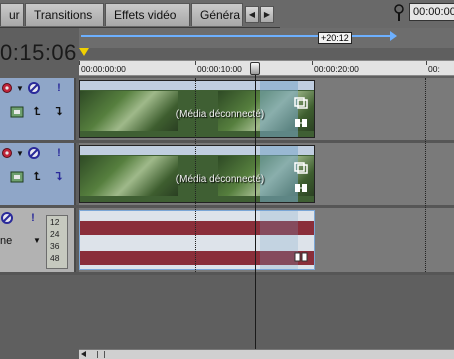 The image size is (454, 359). What do you see at coordinates (266, 68) in the screenshot?
I see `time-ruler: 00:00:00:00 00:00:10:00 00:00:20:00 00:` at bounding box center [266, 68].